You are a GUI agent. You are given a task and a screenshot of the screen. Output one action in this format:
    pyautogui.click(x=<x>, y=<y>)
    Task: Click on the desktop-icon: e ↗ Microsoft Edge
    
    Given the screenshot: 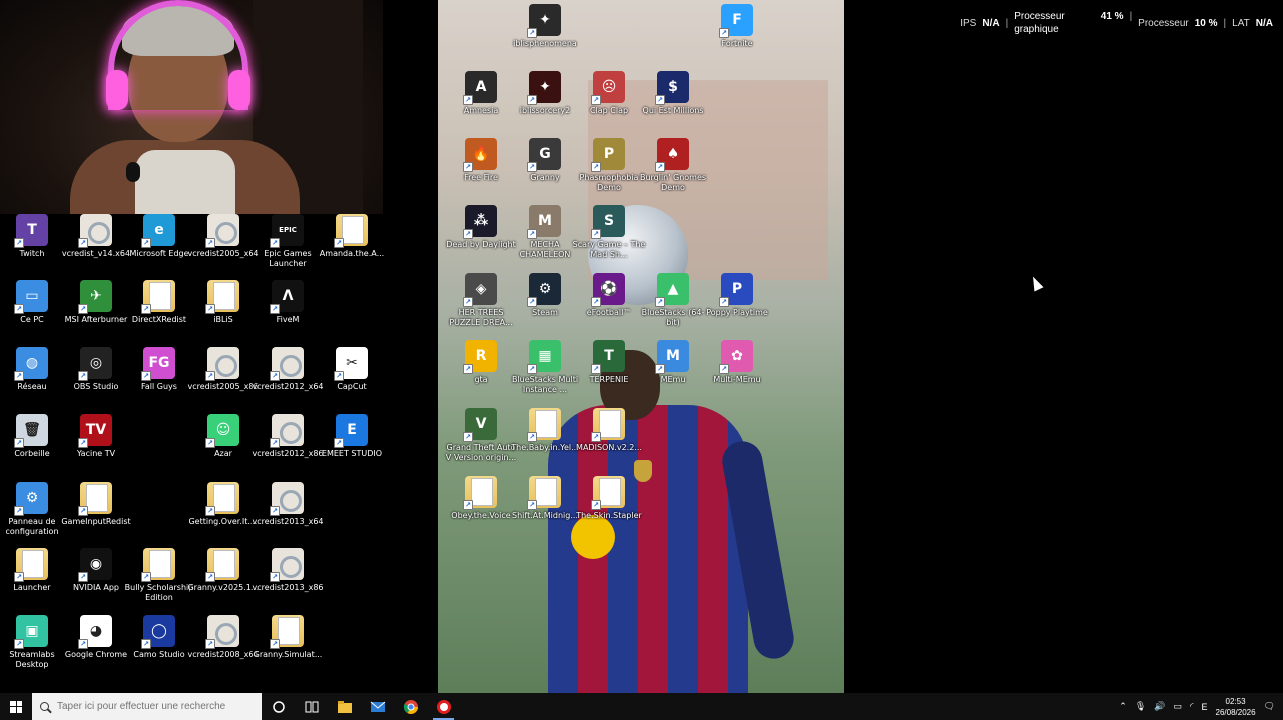 What is the action you would take?
    pyautogui.click(x=159, y=236)
    